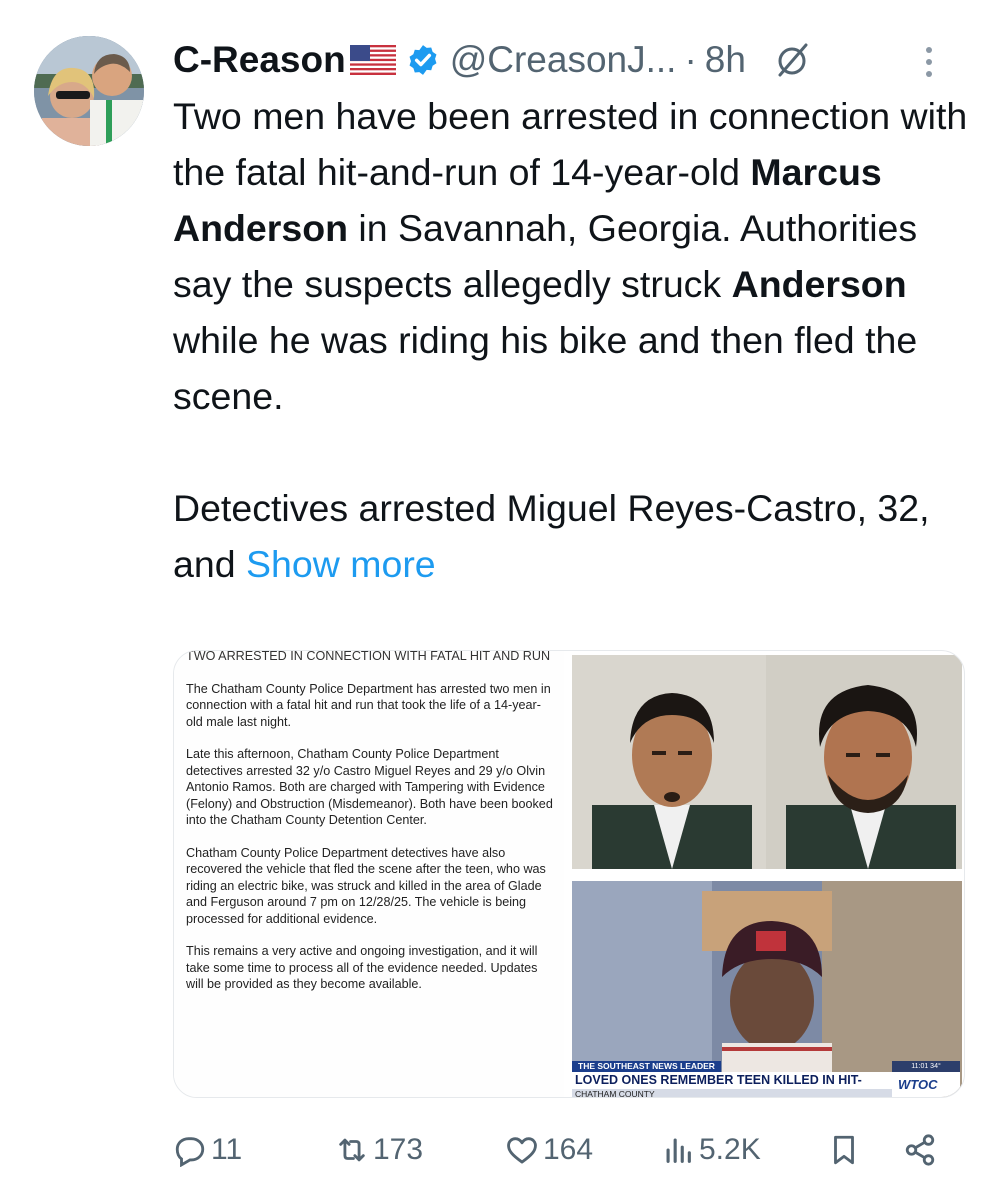  I want to click on bookmark-button, so click(844, 1150).